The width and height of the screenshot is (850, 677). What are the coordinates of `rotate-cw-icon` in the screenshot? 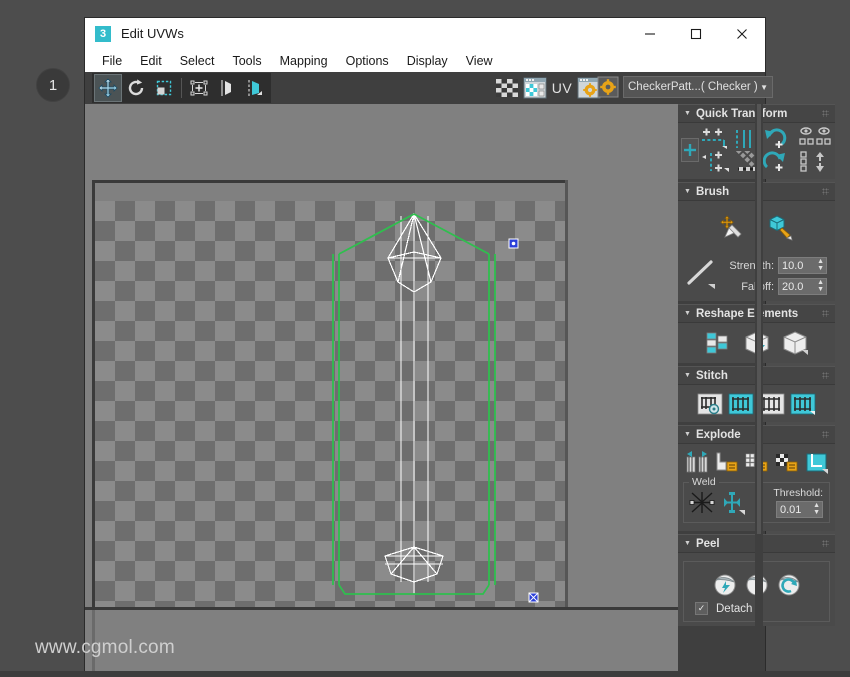 It's located at (775, 162).